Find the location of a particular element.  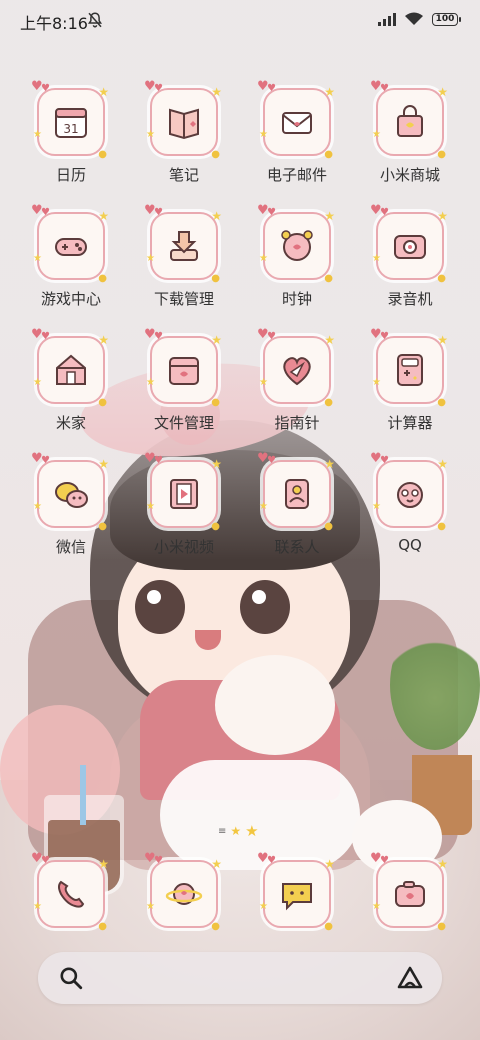

shopping-bag-icon is located at coordinates (410, 121).